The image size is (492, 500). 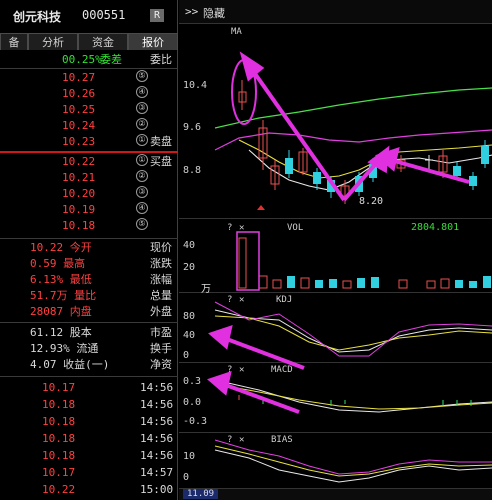 I want to click on tab-more: 备, so click(x=14, y=41).